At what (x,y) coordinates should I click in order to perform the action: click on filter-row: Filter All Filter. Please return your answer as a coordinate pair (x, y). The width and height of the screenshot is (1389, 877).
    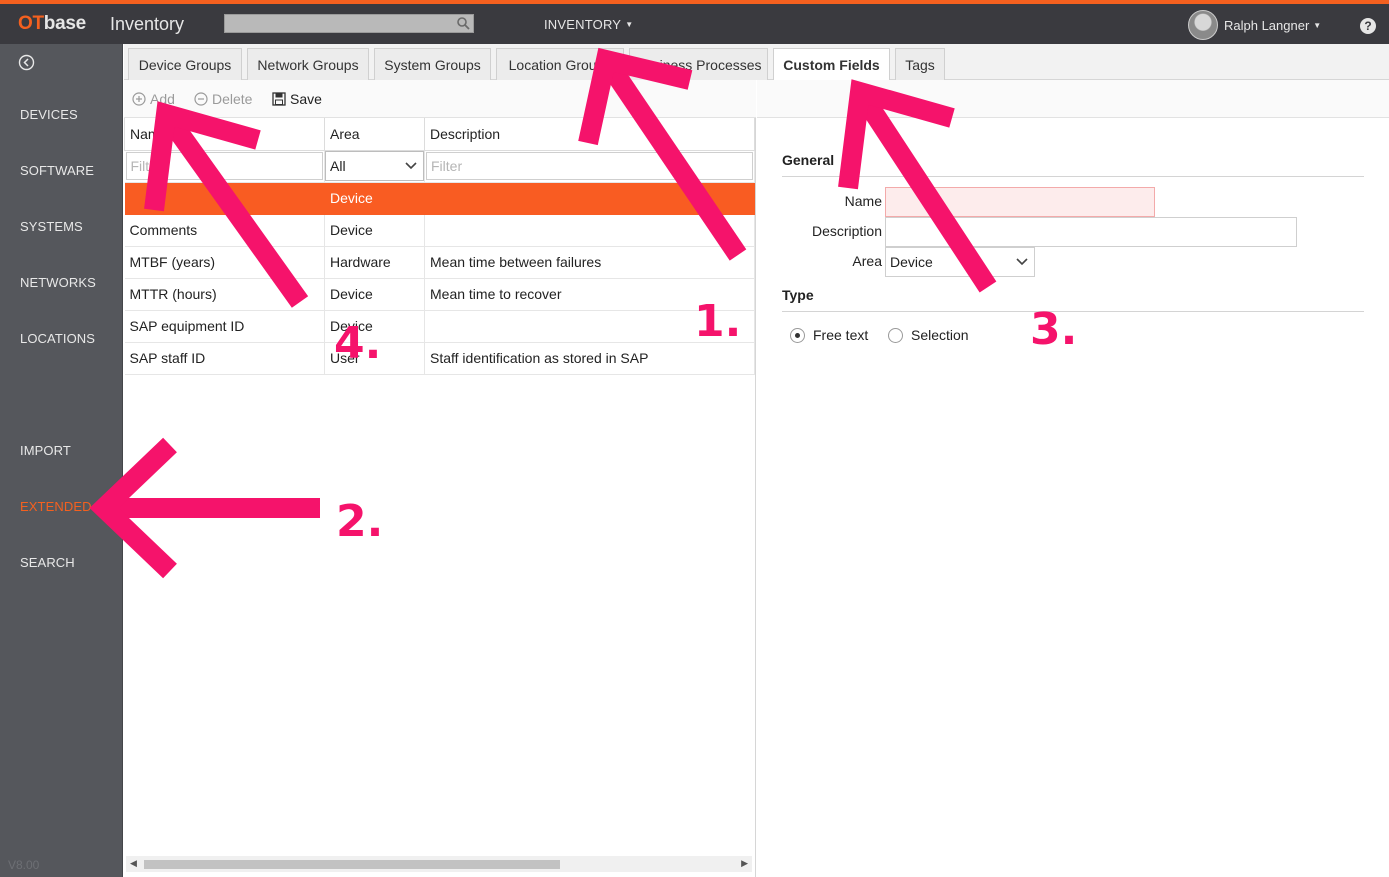
    Looking at the image, I should click on (439, 166).